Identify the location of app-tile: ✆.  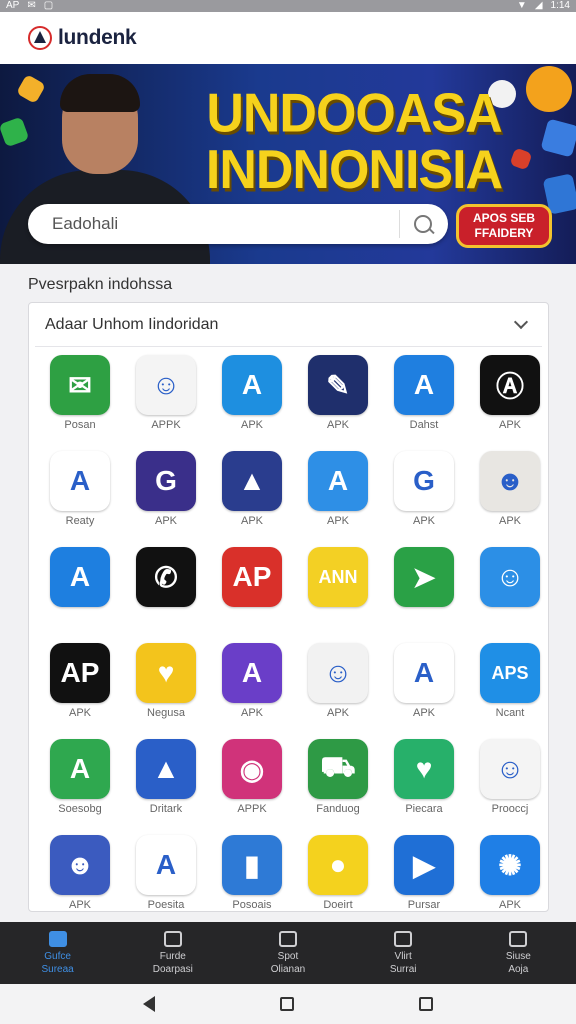
(166, 595).